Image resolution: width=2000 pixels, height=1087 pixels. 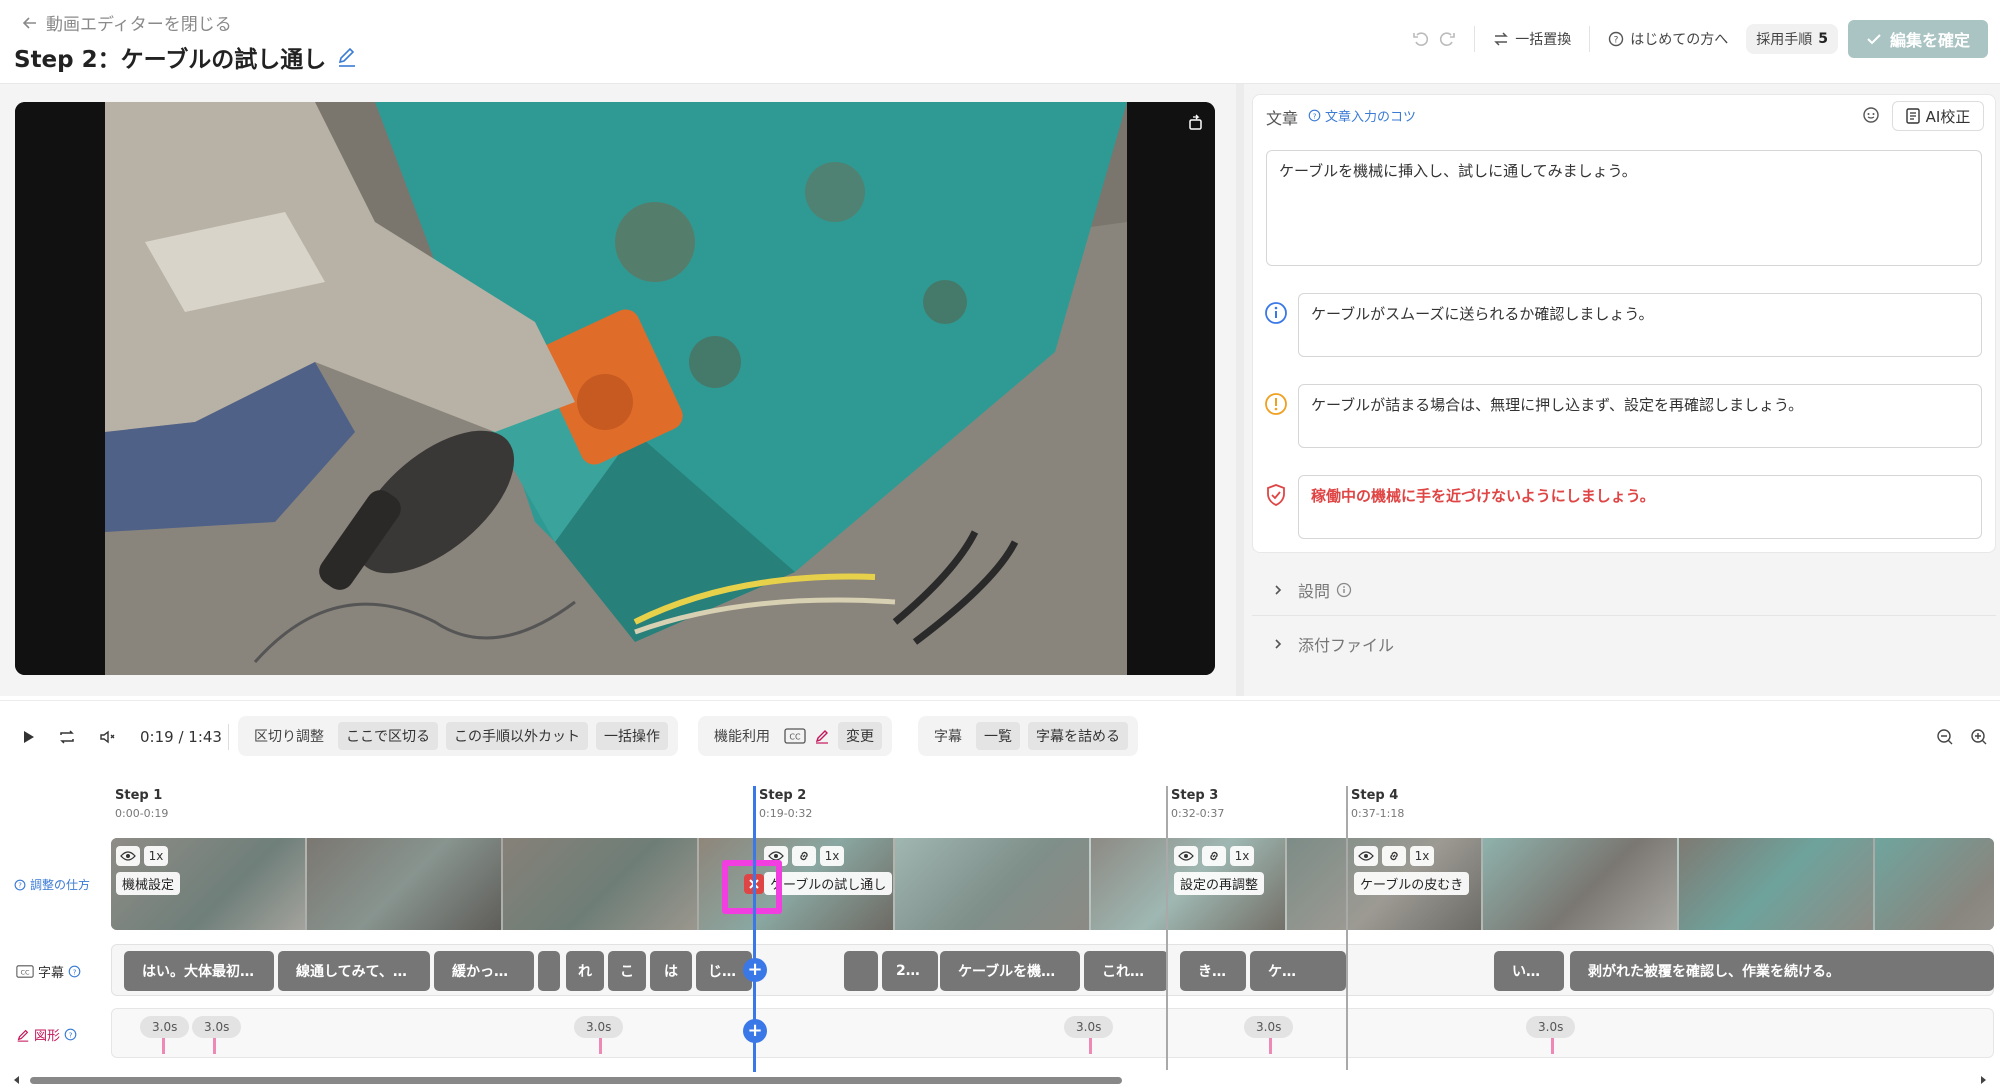 I want to click on info-text-value: ケーブルがスムーズに送られるか確認しましょう。, so click(x=1482, y=314).